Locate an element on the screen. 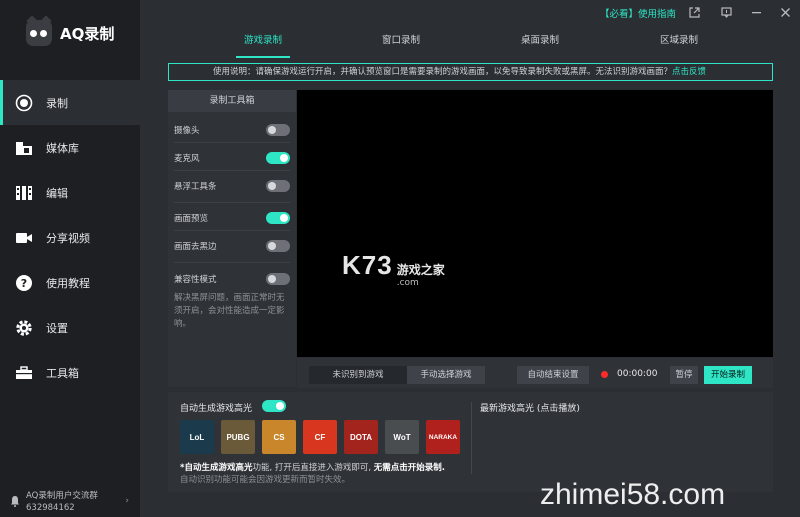  minimize-icon is located at coordinates (756, 12).